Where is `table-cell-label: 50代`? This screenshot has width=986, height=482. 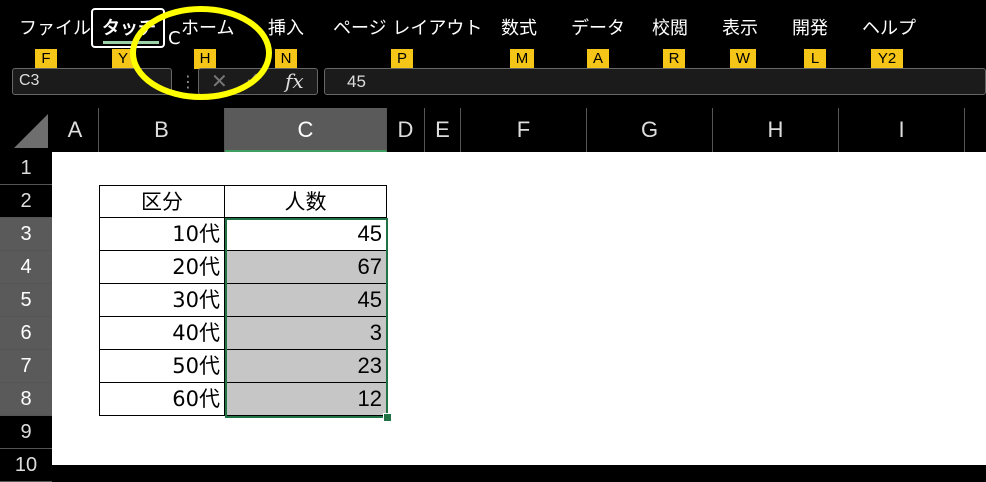
table-cell-label: 50代 is located at coordinates (162, 366).